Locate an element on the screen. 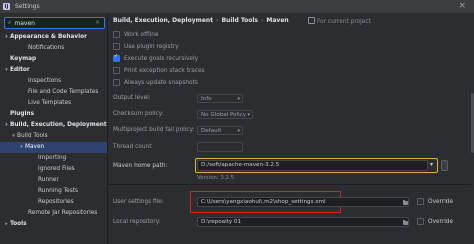 The image size is (474, 244). work-offline-checkbox is located at coordinates (116, 34).